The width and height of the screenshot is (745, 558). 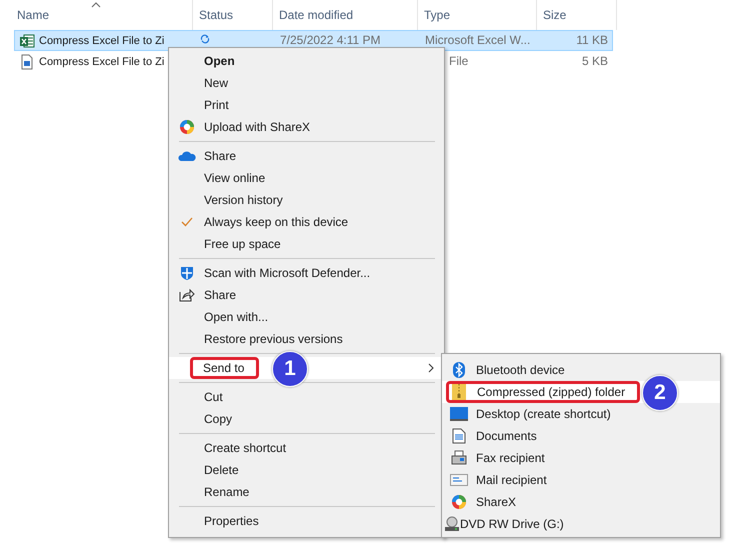 I want to click on callout-badge: 1, so click(x=290, y=369).